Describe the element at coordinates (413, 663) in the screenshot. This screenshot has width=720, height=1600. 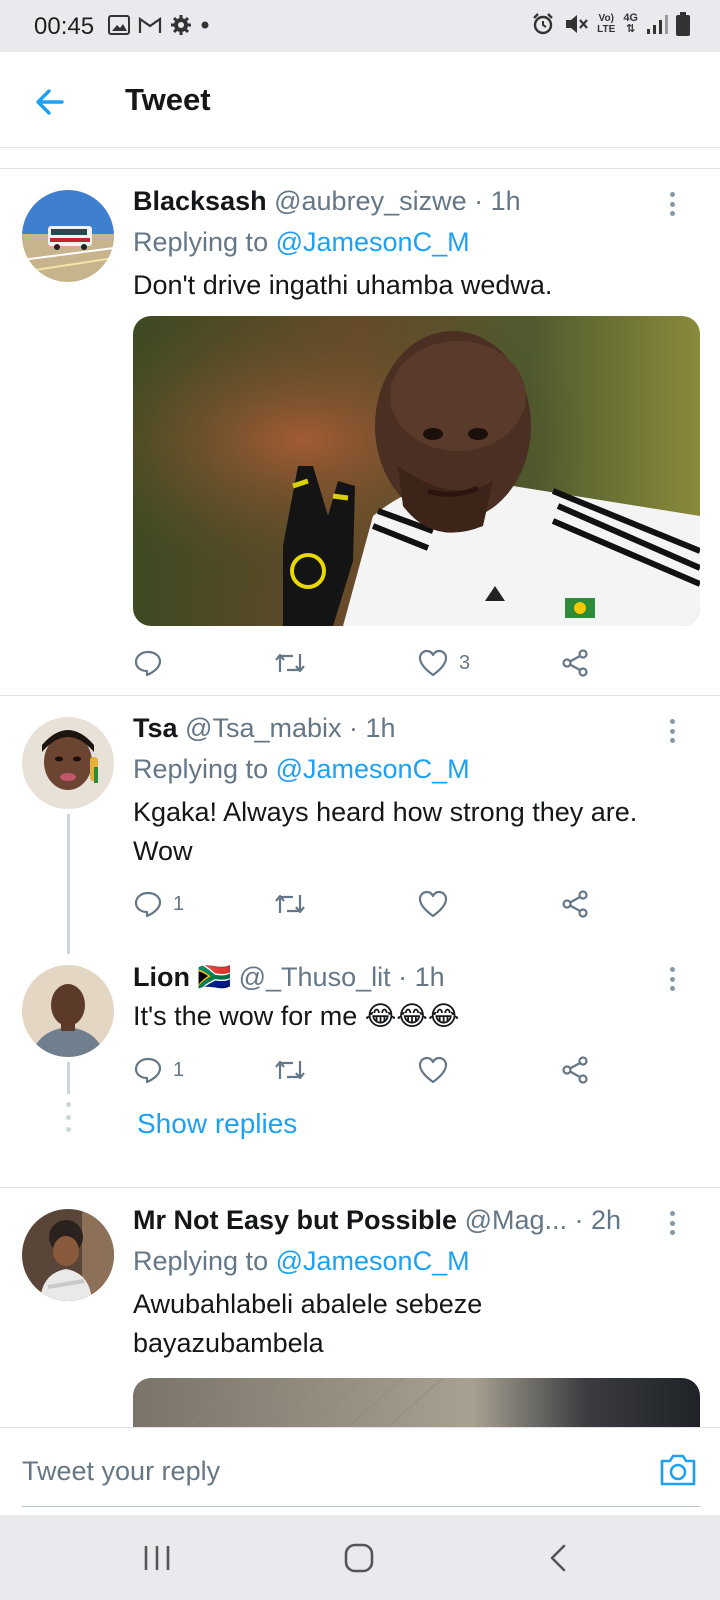
I see `tweet-actions: 3` at that location.